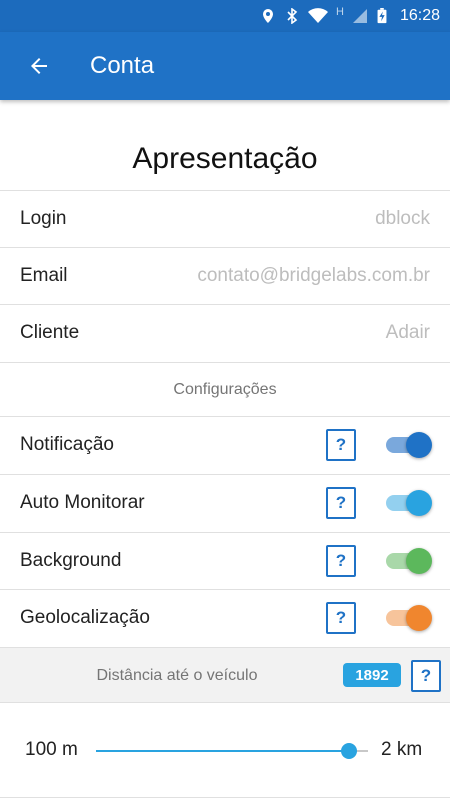 Image resolution: width=450 pixels, height=800 pixels. I want to click on section-title: Configurações, so click(225, 389).